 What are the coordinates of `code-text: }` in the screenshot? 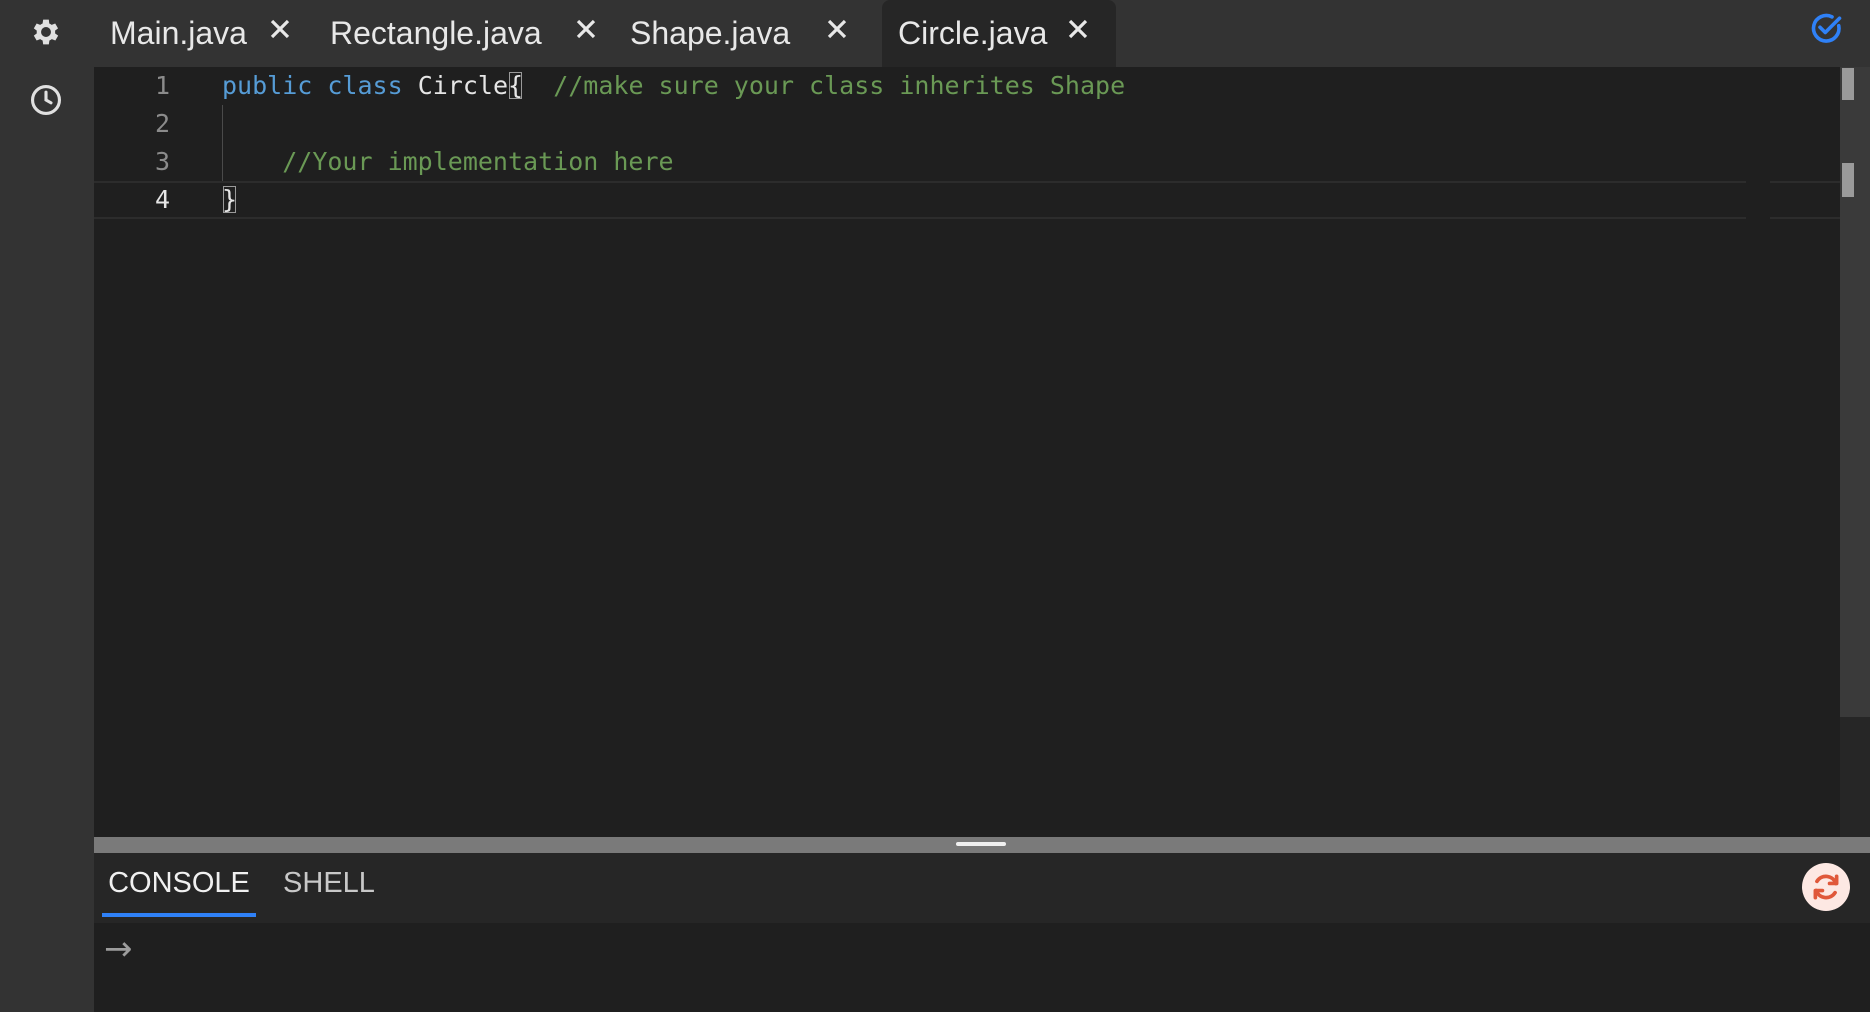 It's located at (229, 200).